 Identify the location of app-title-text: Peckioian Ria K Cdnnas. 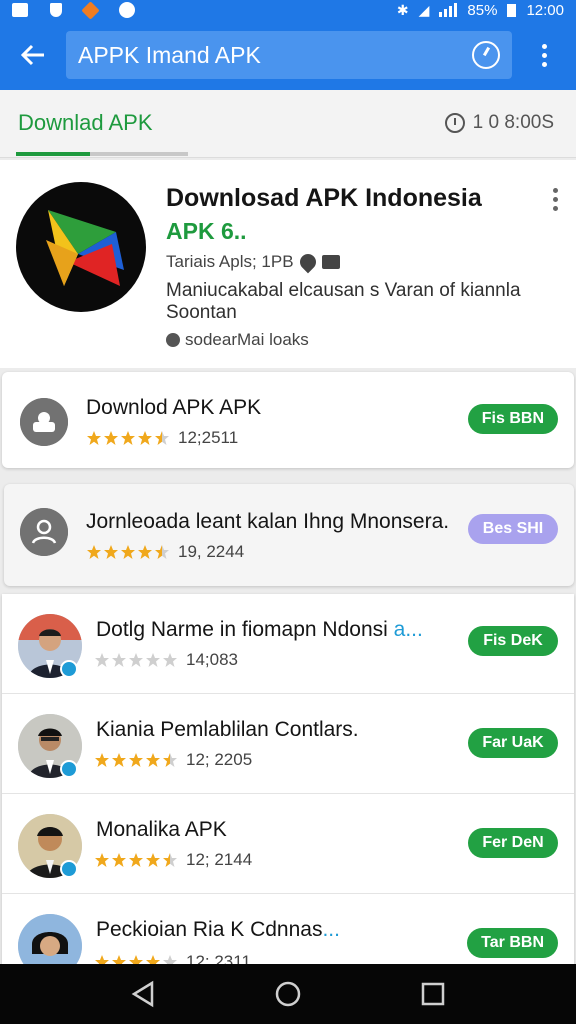
(209, 929).